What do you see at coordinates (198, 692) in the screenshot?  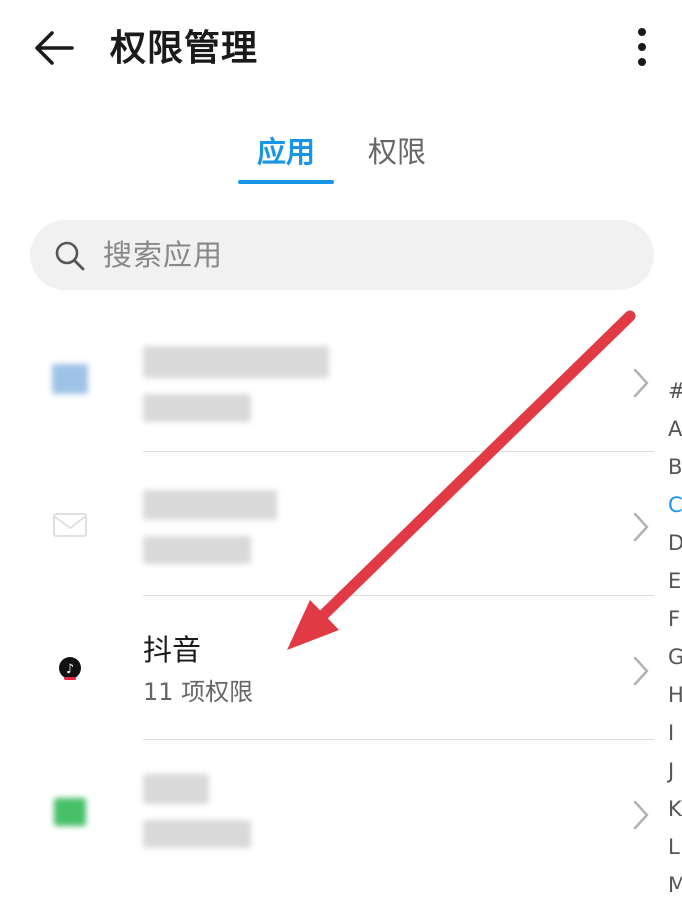 I see `app-permission-count: 11 项权限` at bounding box center [198, 692].